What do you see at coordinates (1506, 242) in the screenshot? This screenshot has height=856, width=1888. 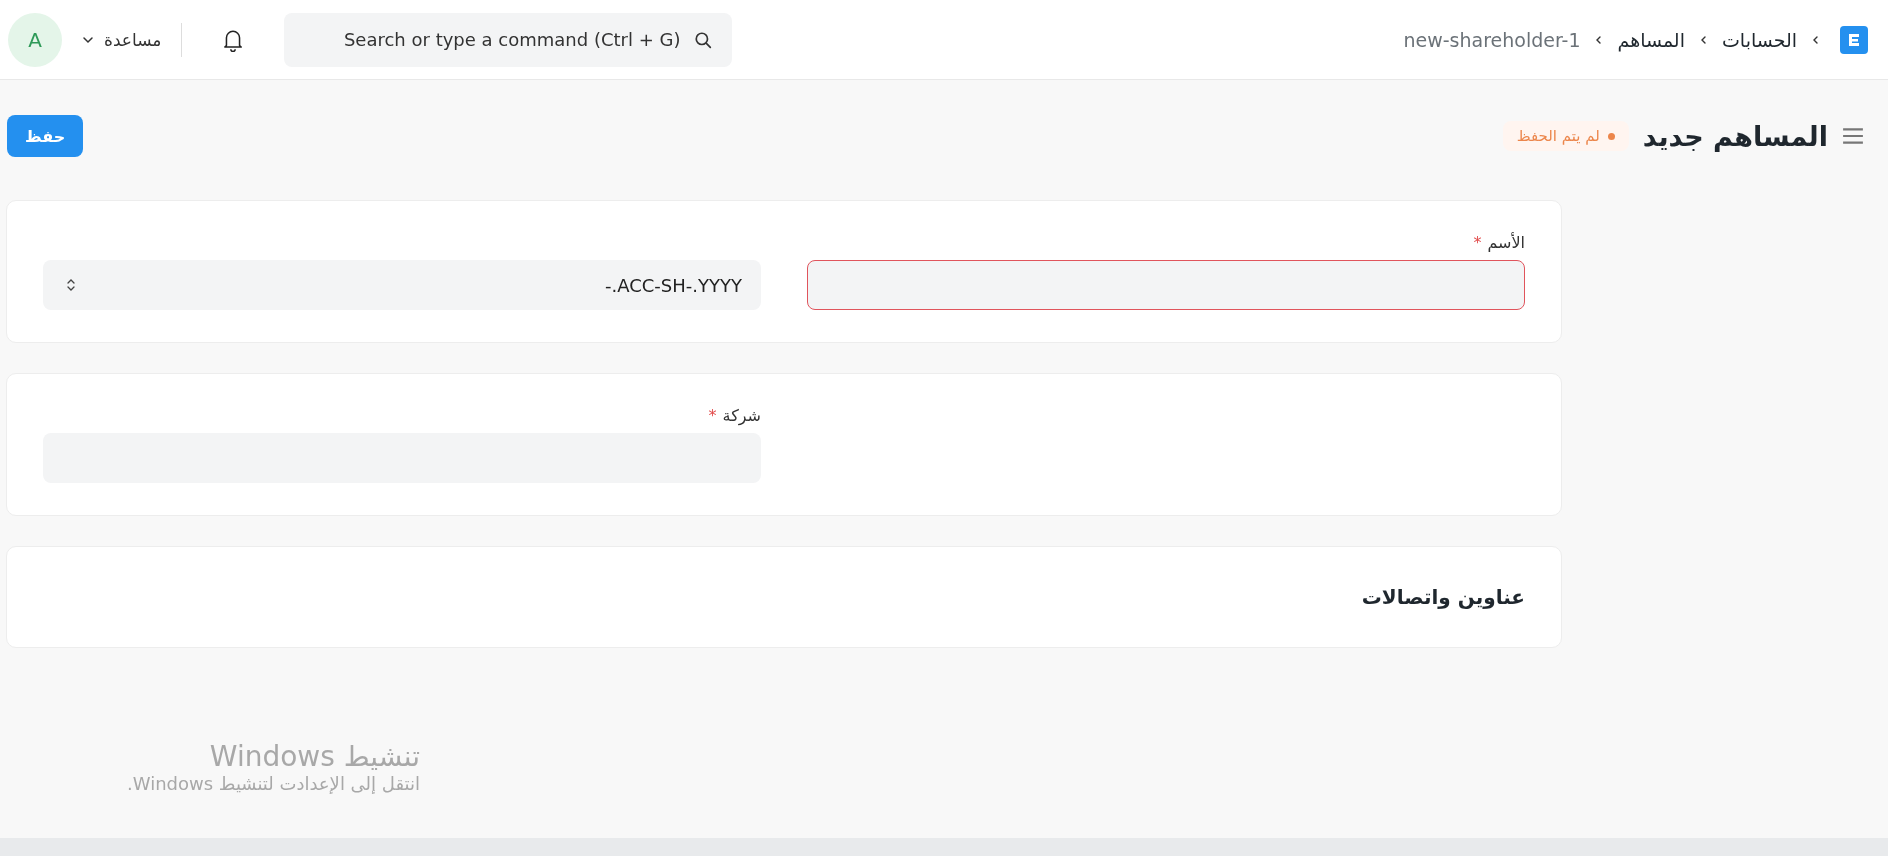 I see `field-label: الأسم` at bounding box center [1506, 242].